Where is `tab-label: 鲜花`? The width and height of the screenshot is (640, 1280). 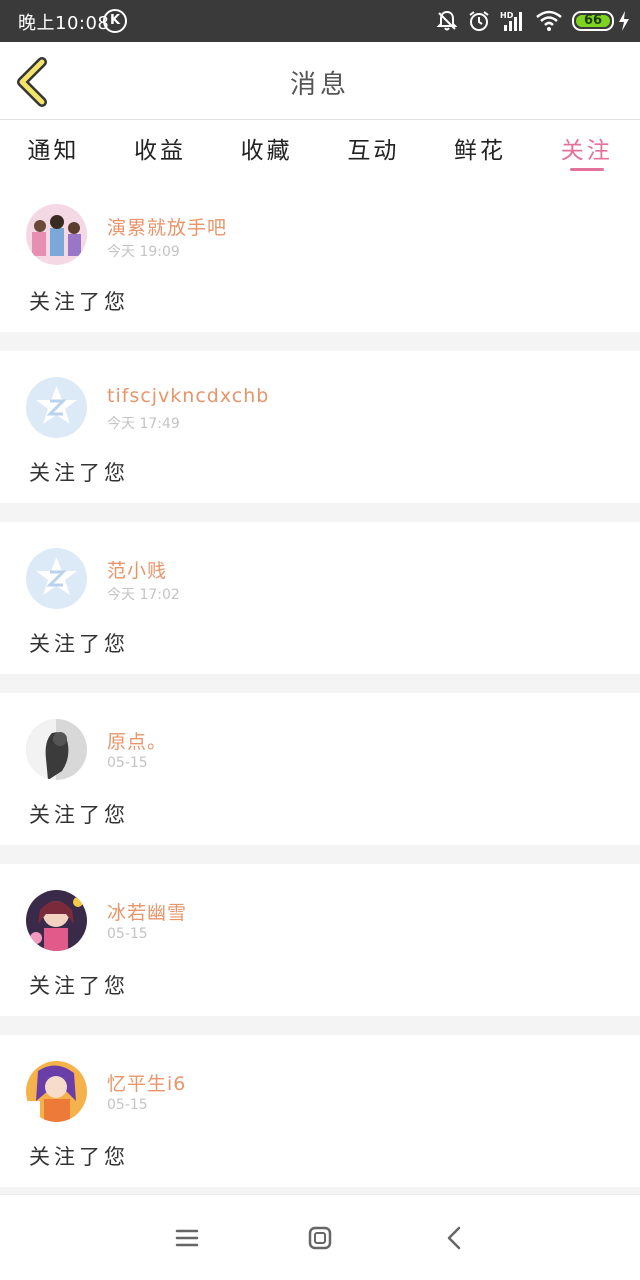
tab-label: 鲜花 is located at coordinates (480, 151).